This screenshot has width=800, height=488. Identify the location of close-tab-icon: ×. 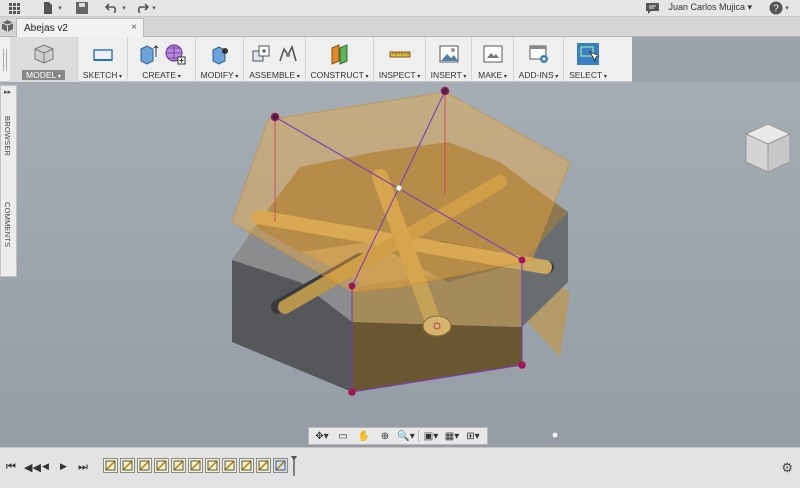
(134, 27).